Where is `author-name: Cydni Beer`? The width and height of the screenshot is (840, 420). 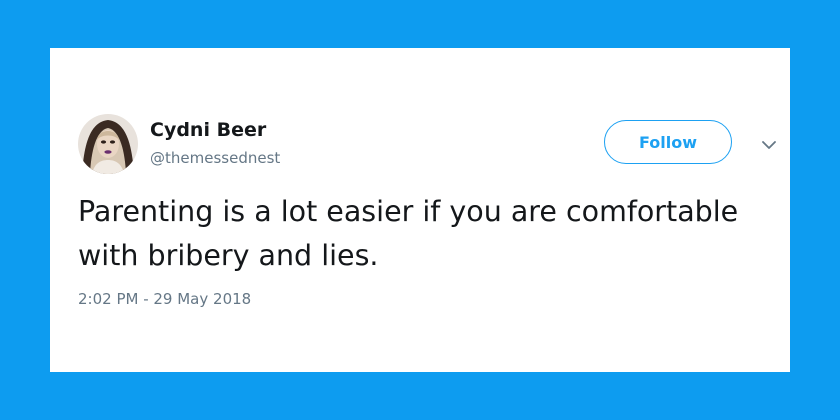 author-name: Cydni Beer is located at coordinates (208, 130).